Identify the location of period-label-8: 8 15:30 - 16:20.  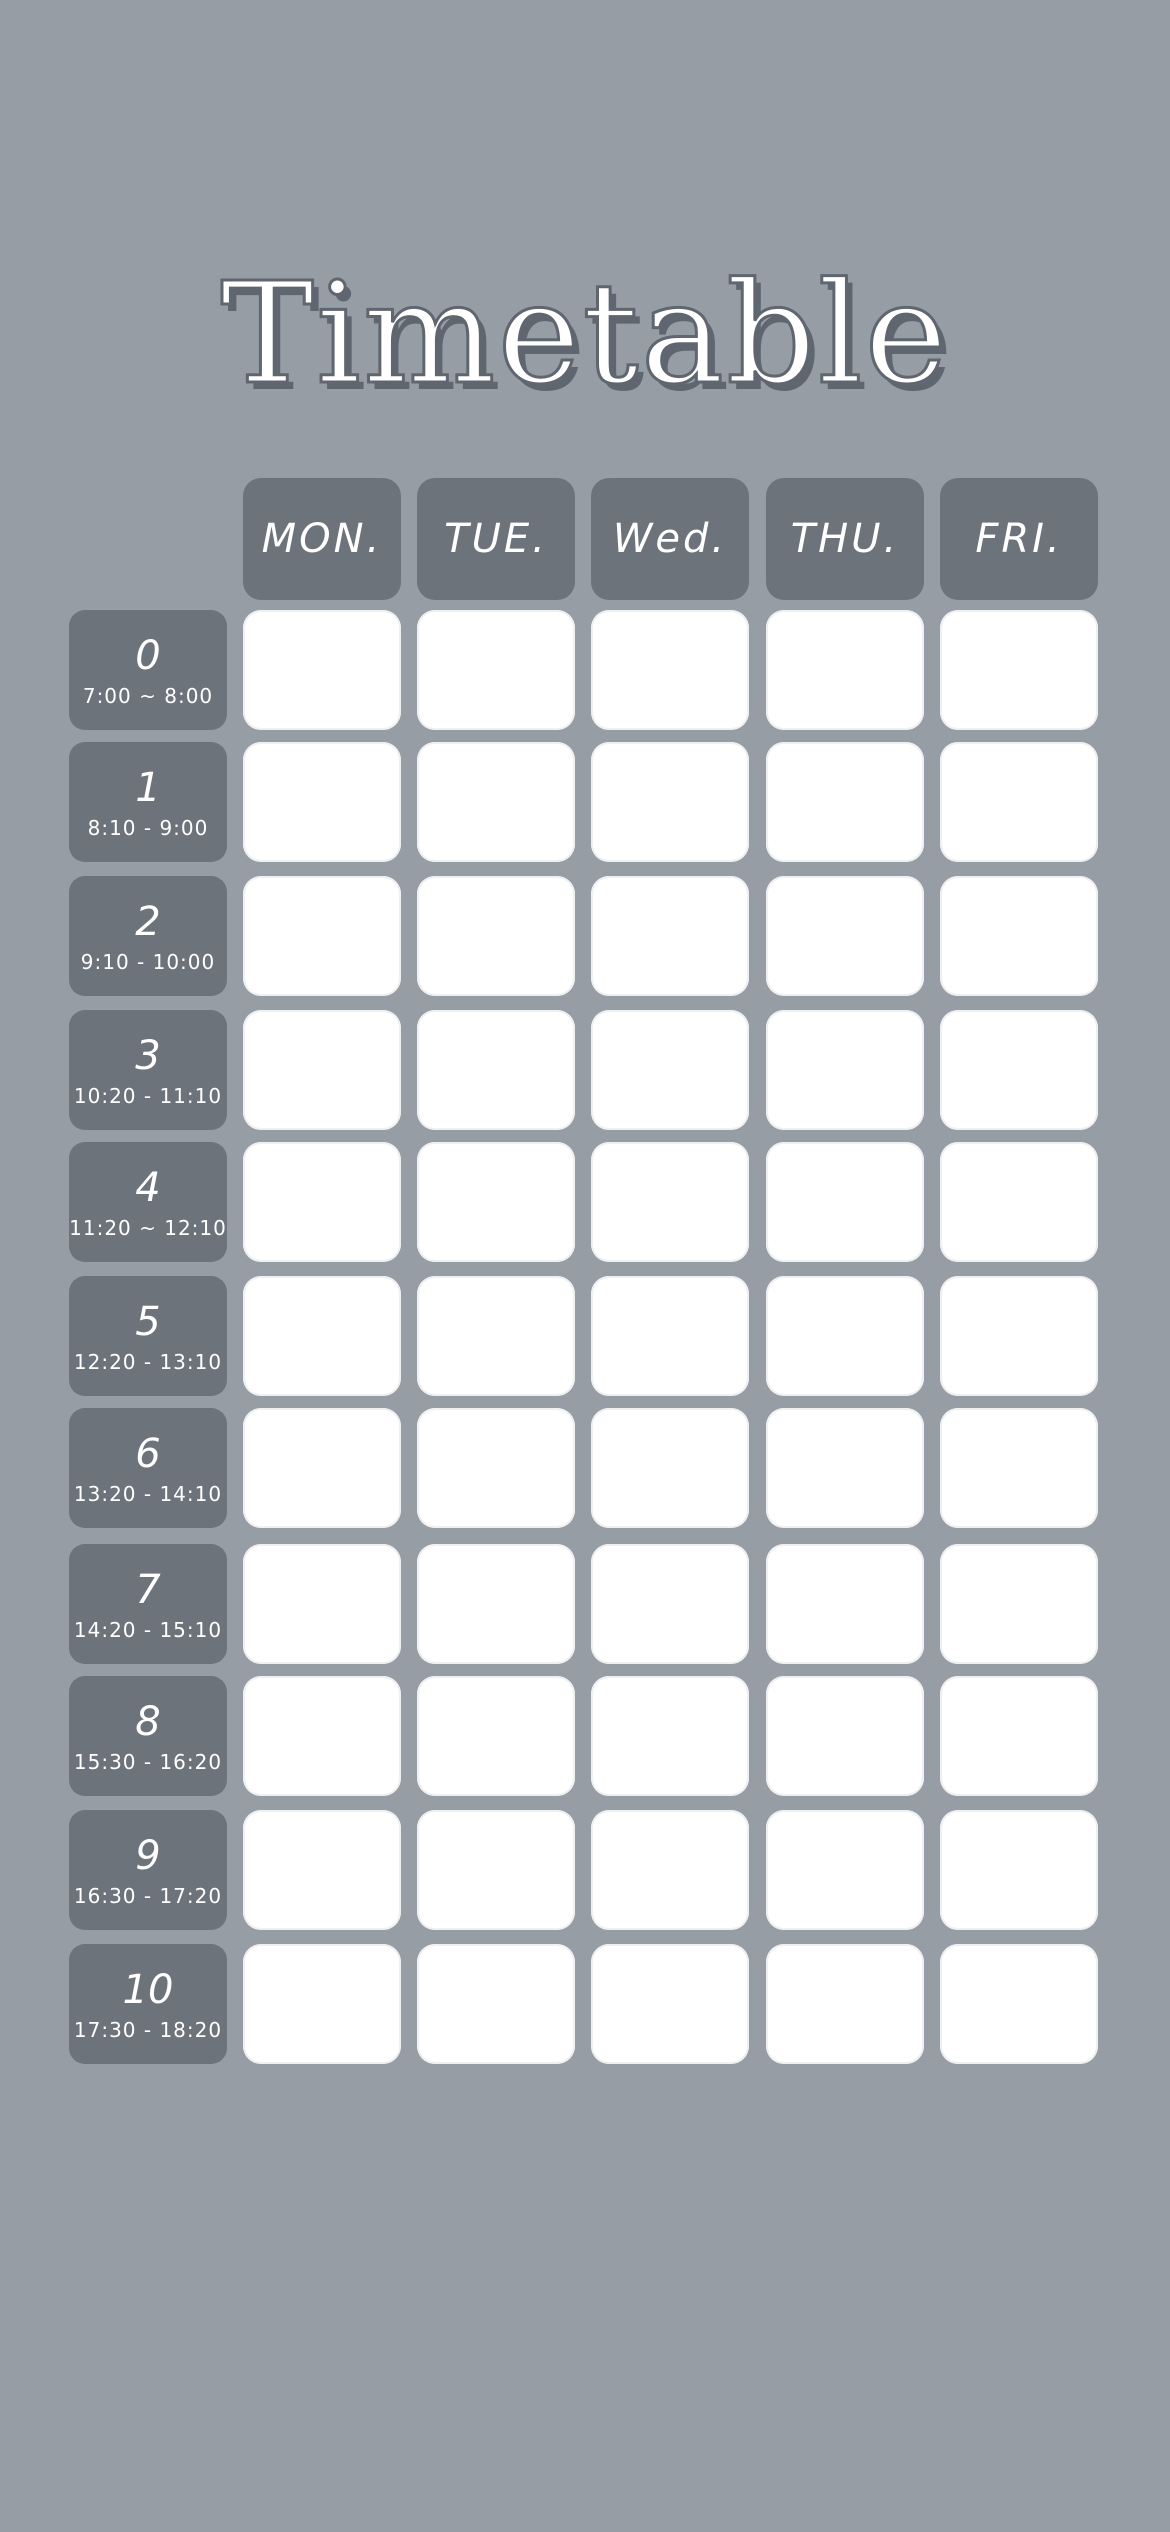
(148, 1736).